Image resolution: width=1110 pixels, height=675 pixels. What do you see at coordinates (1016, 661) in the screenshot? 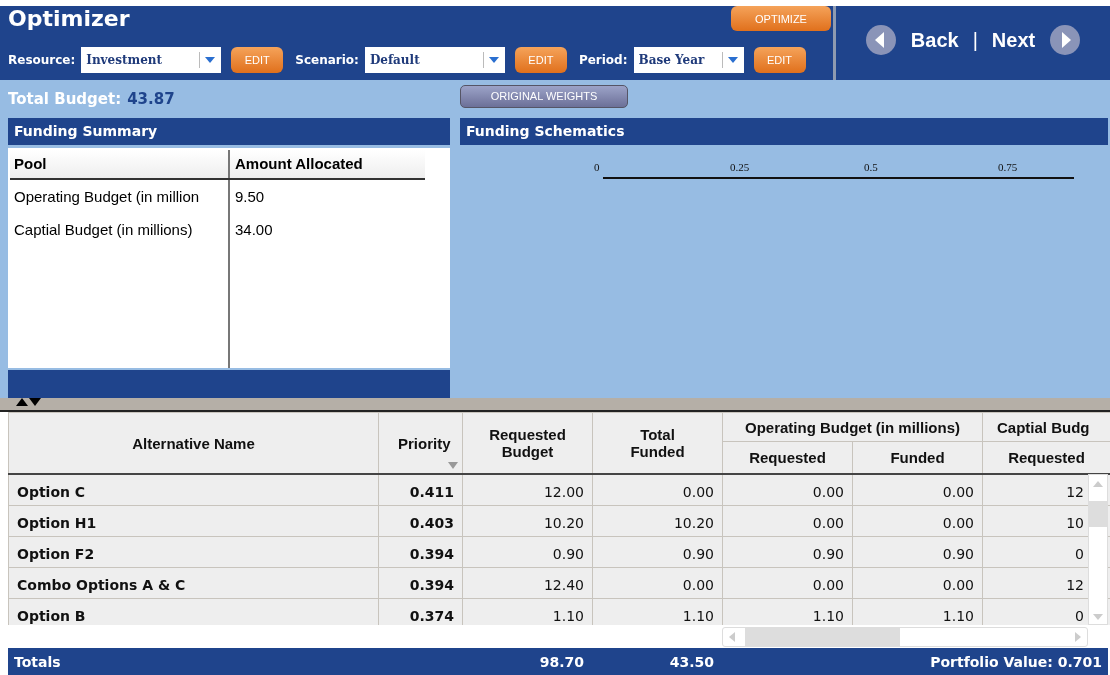
I see `portfolio-value: Portfolio Value: 0.701` at bounding box center [1016, 661].